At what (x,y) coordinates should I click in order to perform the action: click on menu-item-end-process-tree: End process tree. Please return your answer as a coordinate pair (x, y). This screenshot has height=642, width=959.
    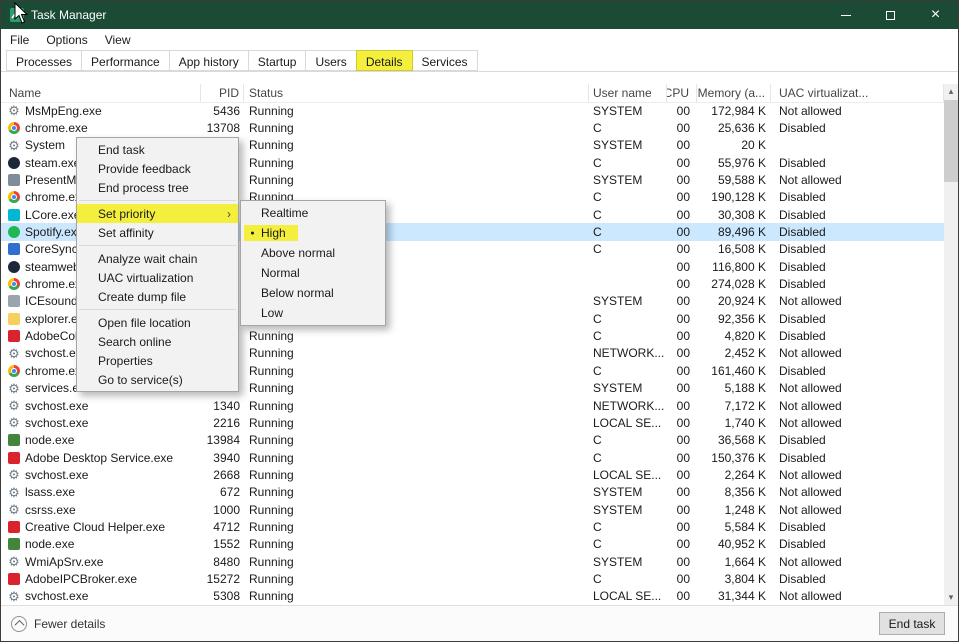
    Looking at the image, I should click on (157, 187).